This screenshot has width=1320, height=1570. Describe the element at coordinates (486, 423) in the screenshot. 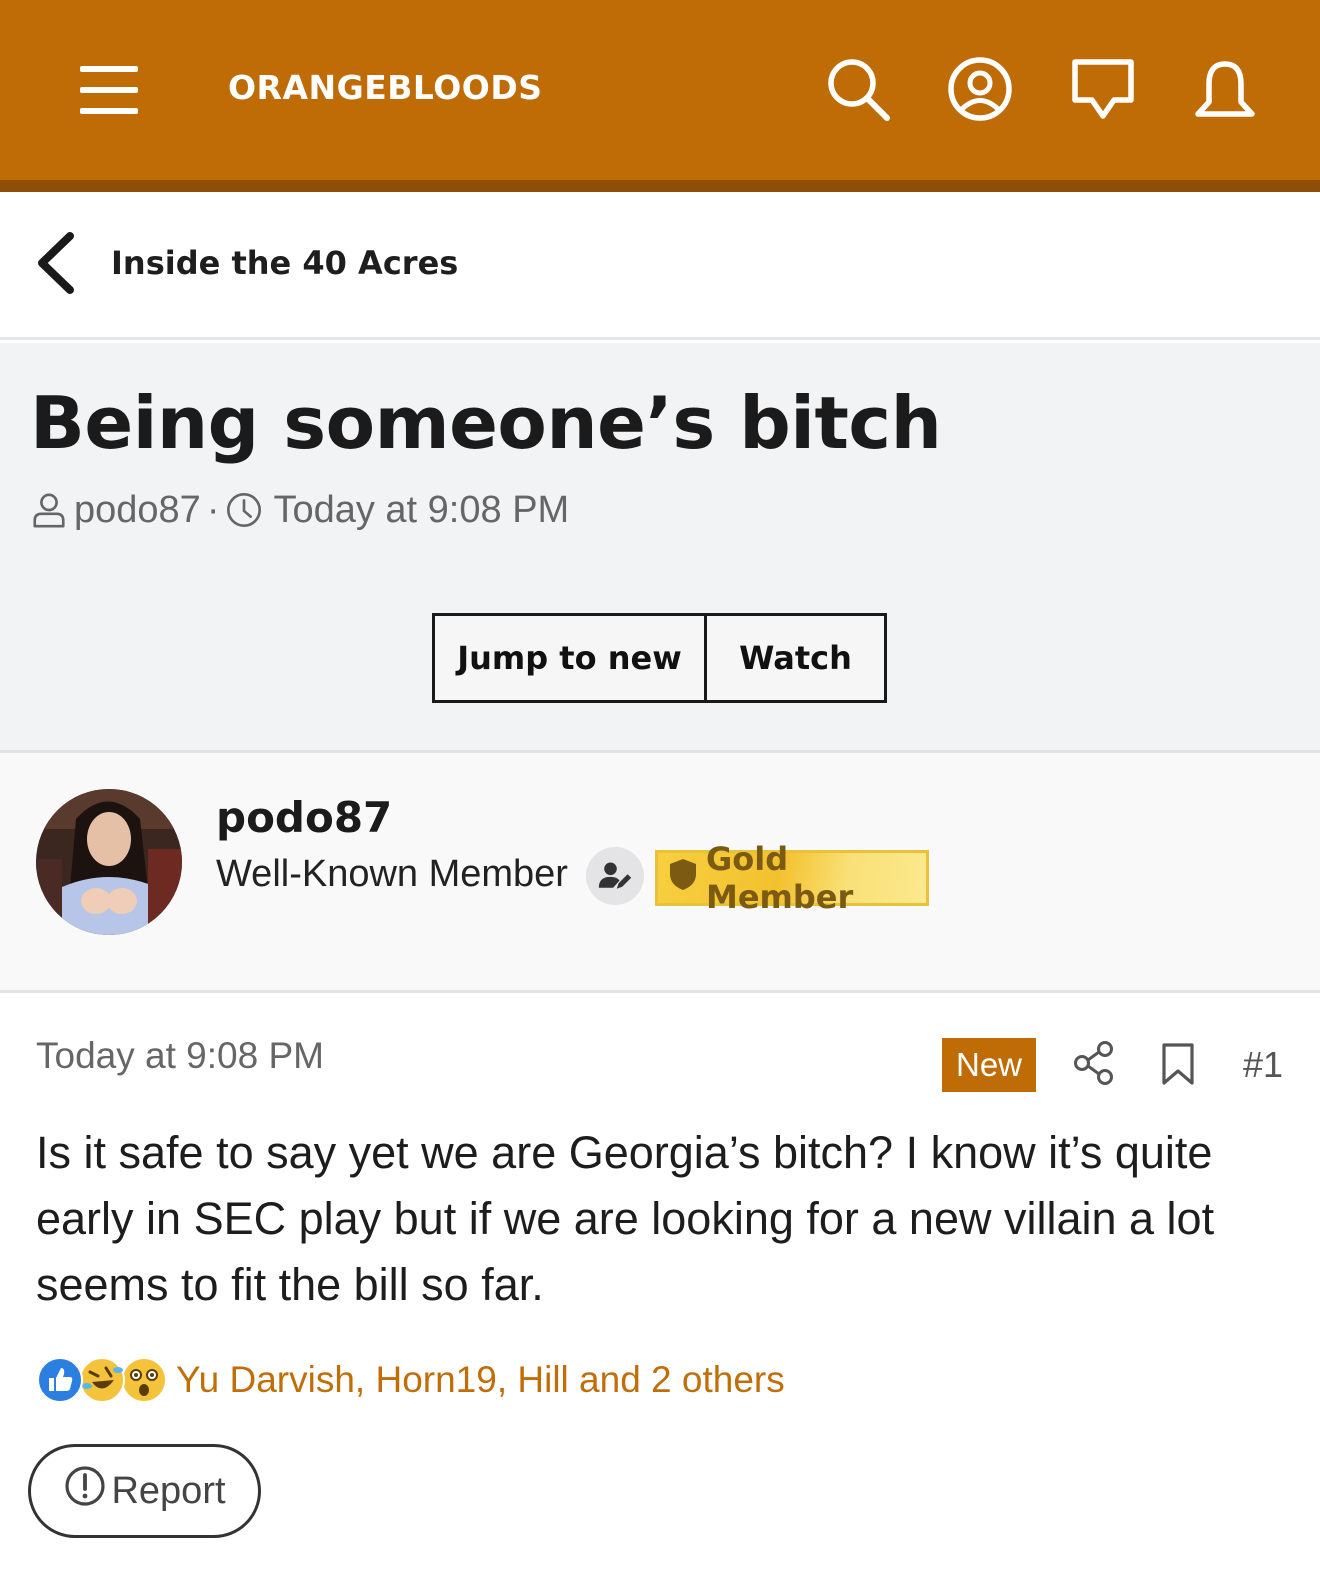

I see `page-title: Being someone’s bitch` at that location.